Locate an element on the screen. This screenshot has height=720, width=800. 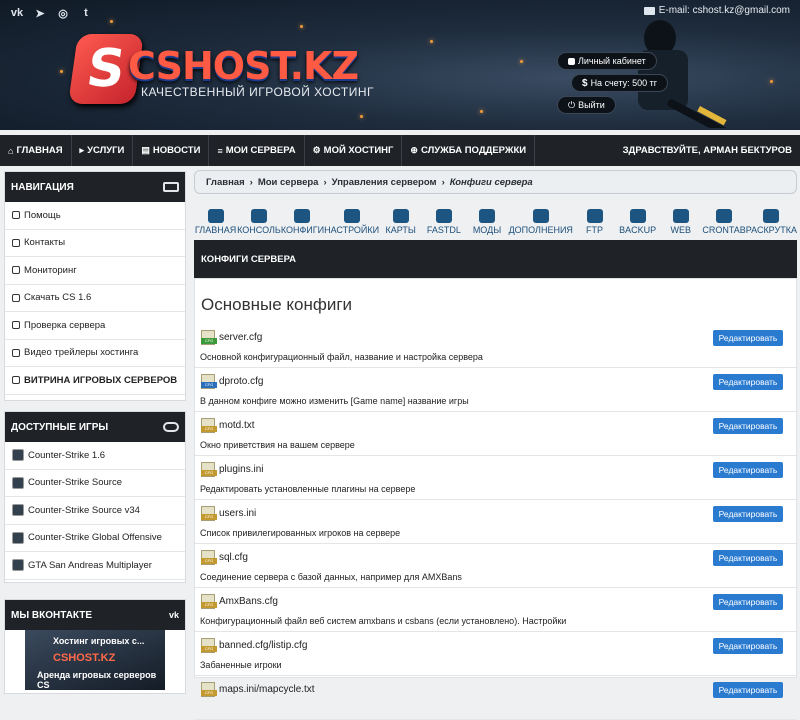
nav-item-1: ▸ УСЛУГИ is located at coordinates (103, 150).